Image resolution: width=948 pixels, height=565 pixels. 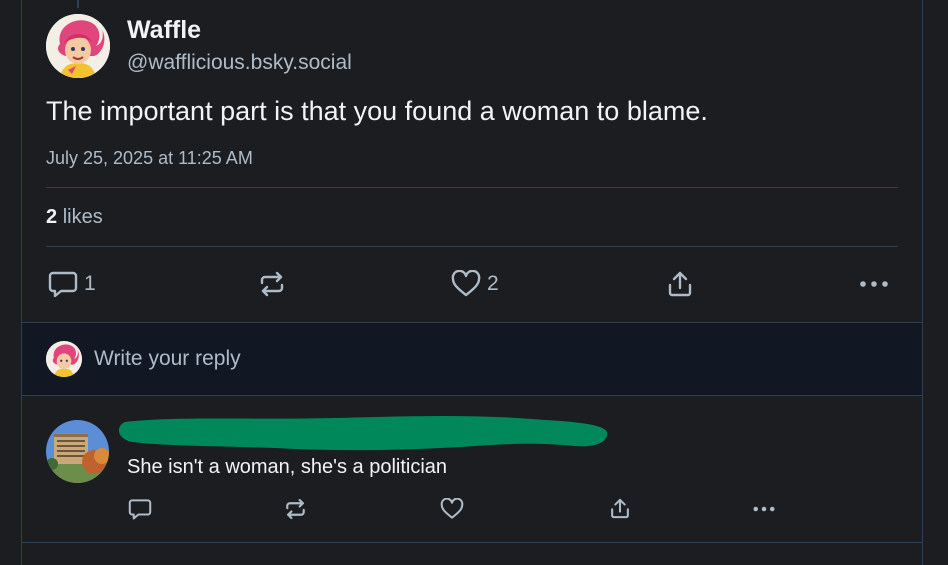 I want to click on reply-reply-button, so click(x=140, y=509).